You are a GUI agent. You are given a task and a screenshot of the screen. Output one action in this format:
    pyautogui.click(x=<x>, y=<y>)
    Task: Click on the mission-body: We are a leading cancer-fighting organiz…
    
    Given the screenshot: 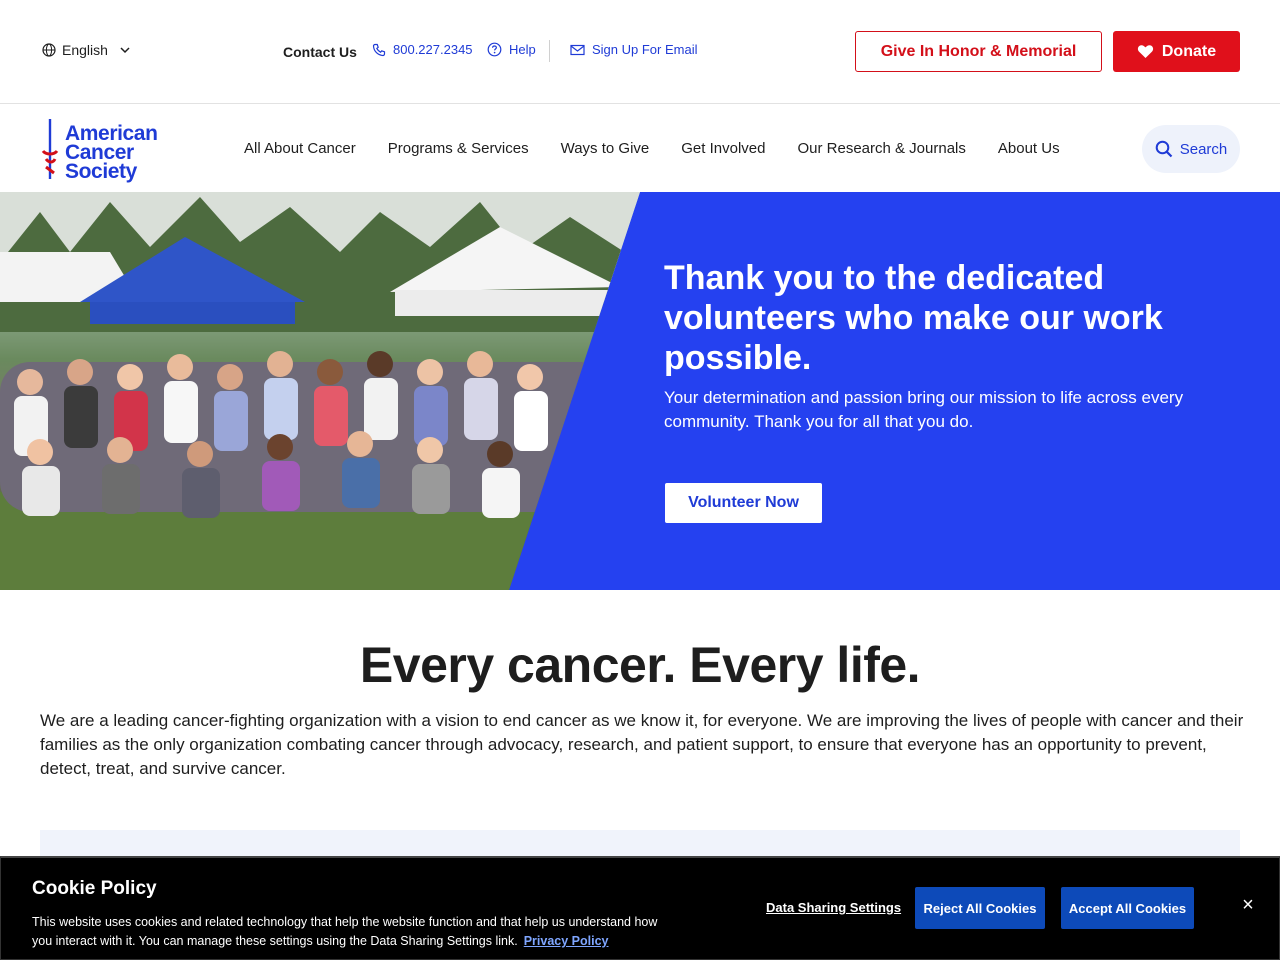 What is the action you would take?
    pyautogui.click(x=642, y=744)
    